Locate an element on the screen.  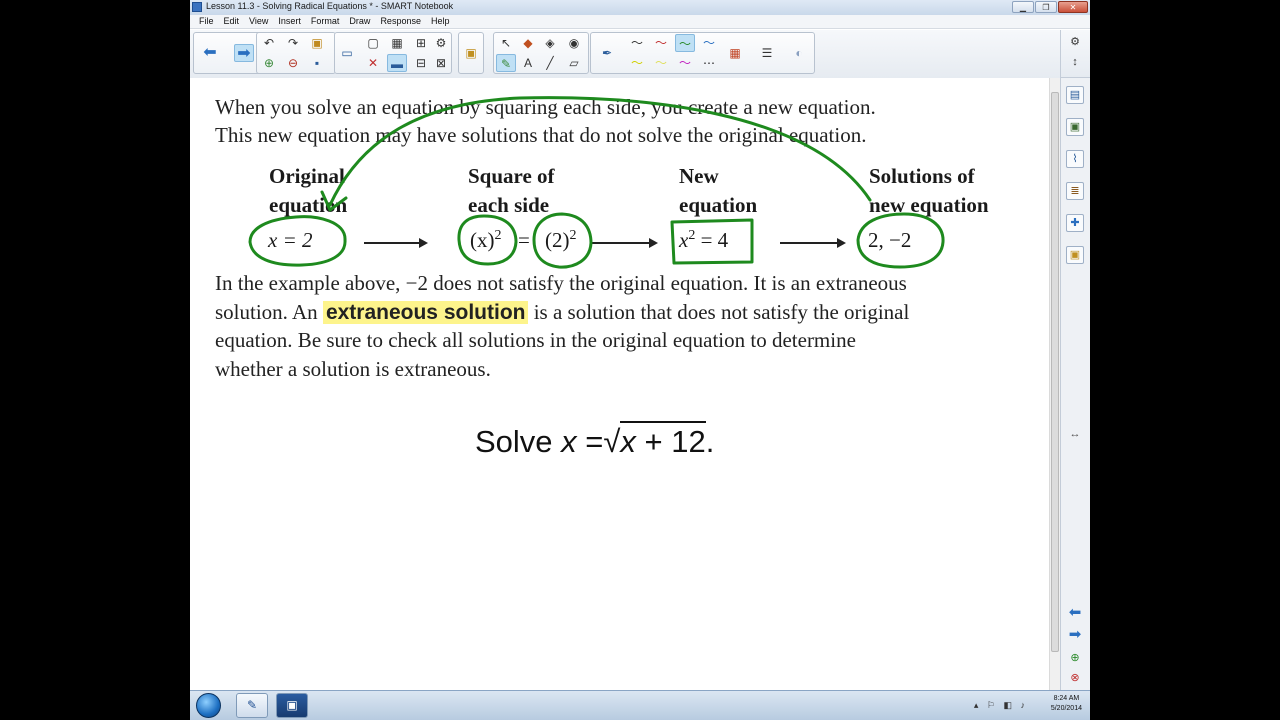
pen-dashed-icon: ⋯ is located at coordinates (709, 63).